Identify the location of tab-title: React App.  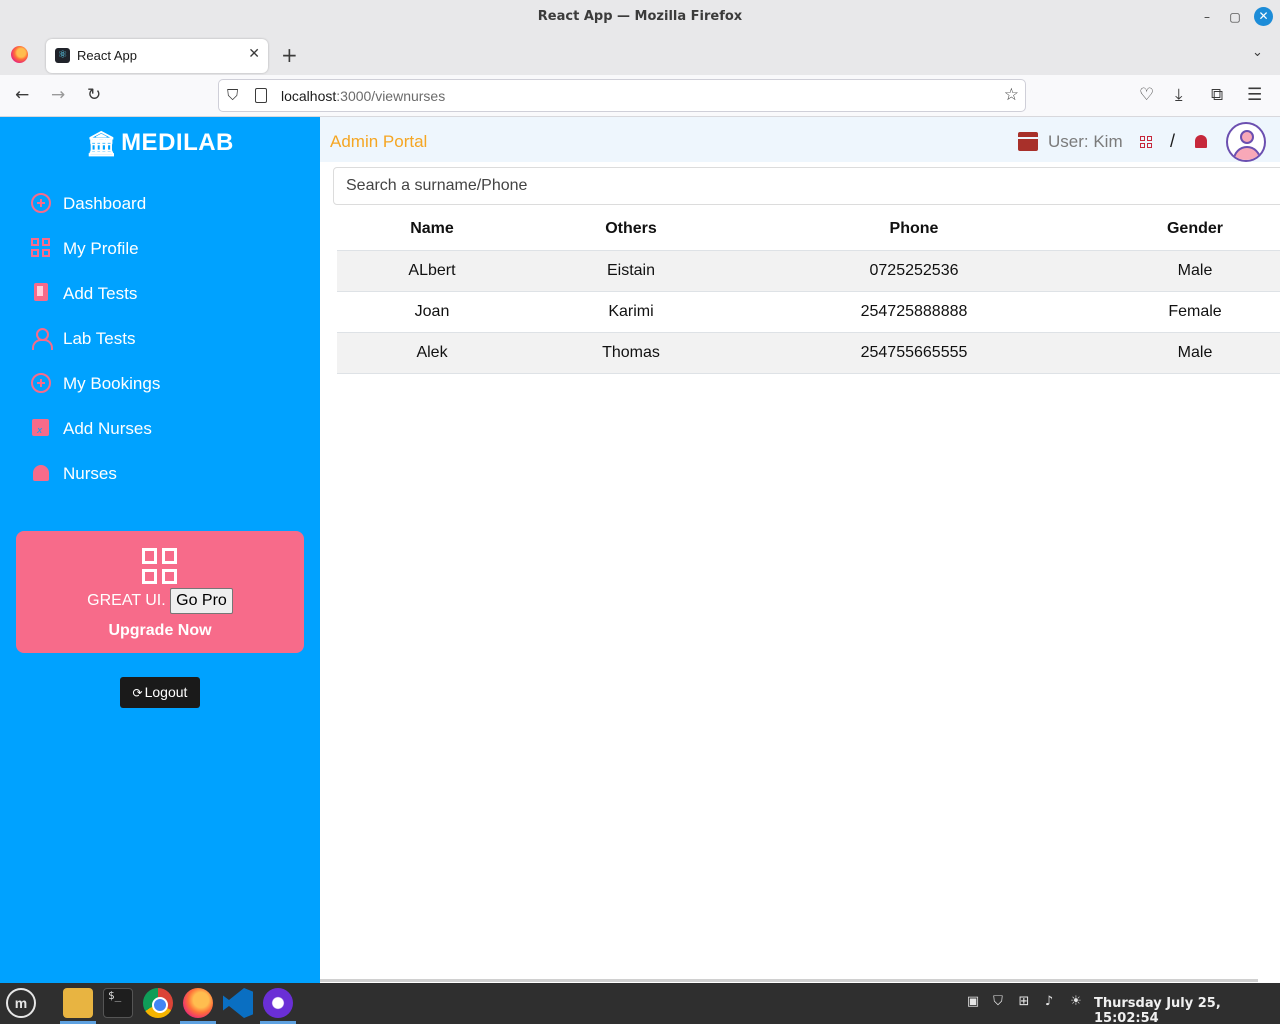
(107, 55).